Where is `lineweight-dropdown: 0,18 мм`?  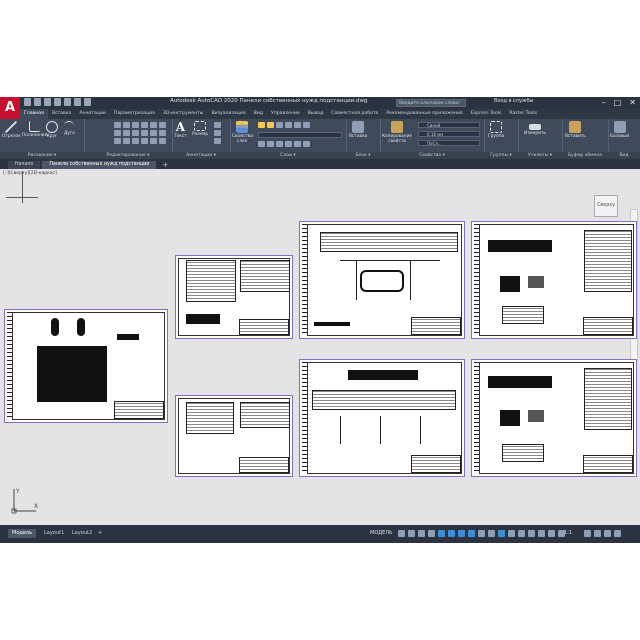 lineweight-dropdown: 0,18 мм is located at coordinates (449, 134).